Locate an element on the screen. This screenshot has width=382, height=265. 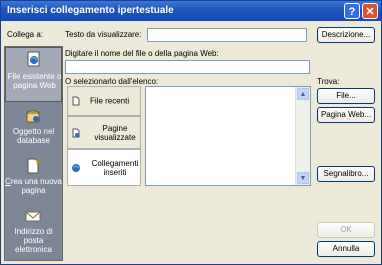
help-button: ? is located at coordinates (352, 11).